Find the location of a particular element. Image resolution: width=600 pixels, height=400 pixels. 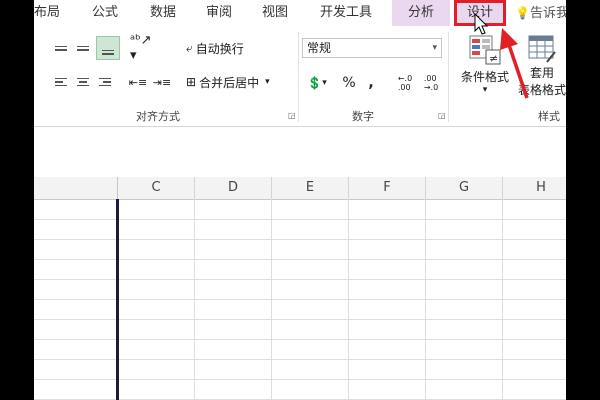

column-header-row: C D E F G H is located at coordinates (300, 188).